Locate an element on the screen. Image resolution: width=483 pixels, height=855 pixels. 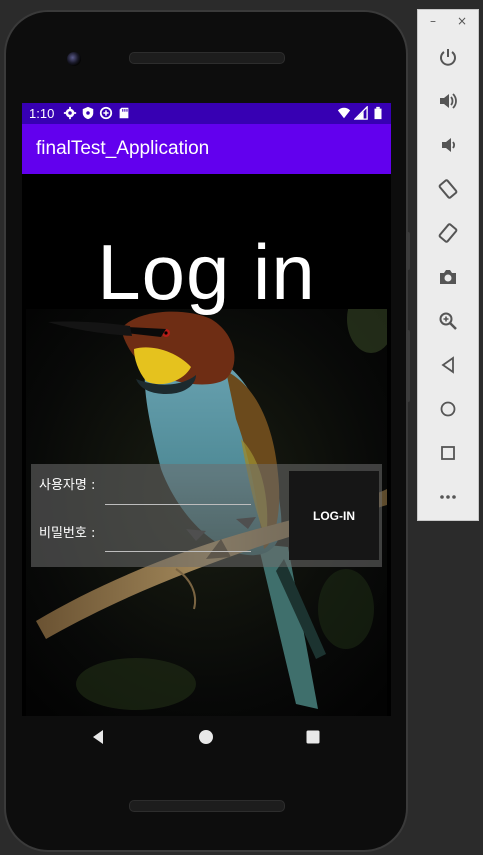
sd-card-icon is located at coordinates (124, 113).